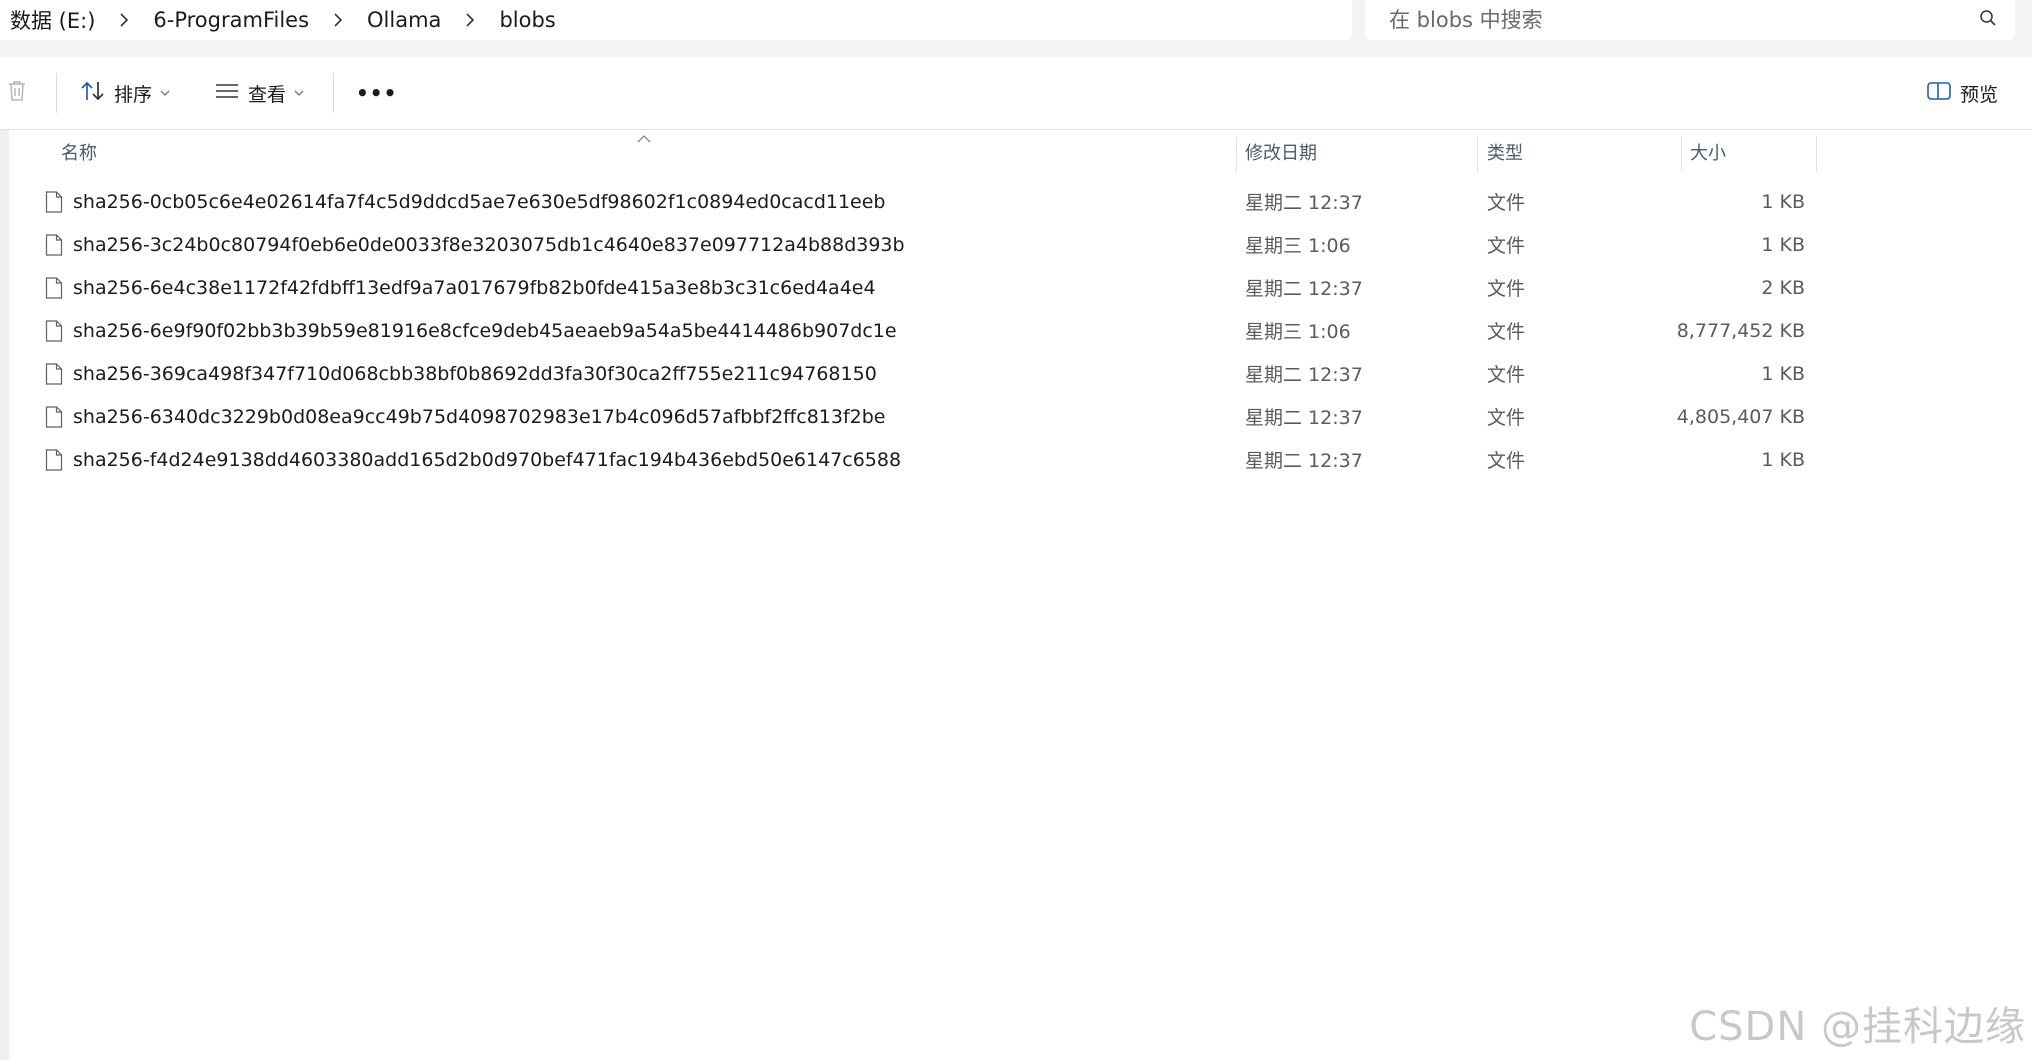 This screenshot has height=1060, width=2032. What do you see at coordinates (404, 20) in the screenshot?
I see `breadcrumb-item-ollama: Ollama` at bounding box center [404, 20].